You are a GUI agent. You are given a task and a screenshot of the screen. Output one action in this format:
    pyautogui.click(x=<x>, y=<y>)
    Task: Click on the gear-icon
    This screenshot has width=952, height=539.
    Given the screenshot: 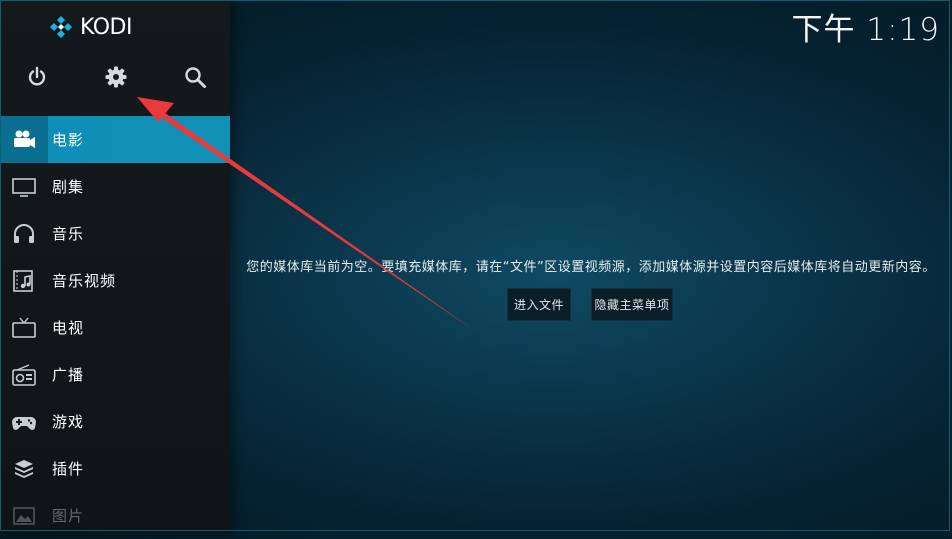 What is the action you would take?
    pyautogui.click(x=116, y=77)
    